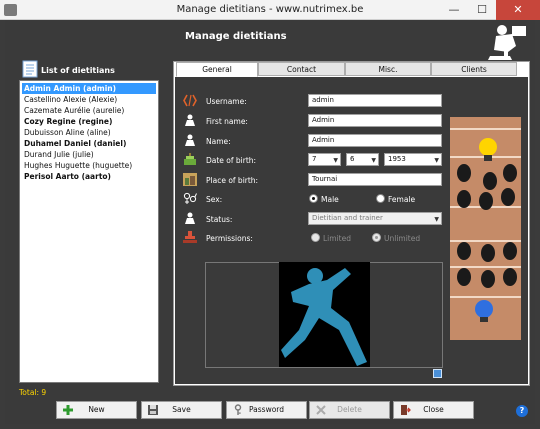 This screenshot has width=540, height=429. What do you see at coordinates (376, 237) in the screenshot?
I see `perm-unlimited-radio` at bounding box center [376, 237].